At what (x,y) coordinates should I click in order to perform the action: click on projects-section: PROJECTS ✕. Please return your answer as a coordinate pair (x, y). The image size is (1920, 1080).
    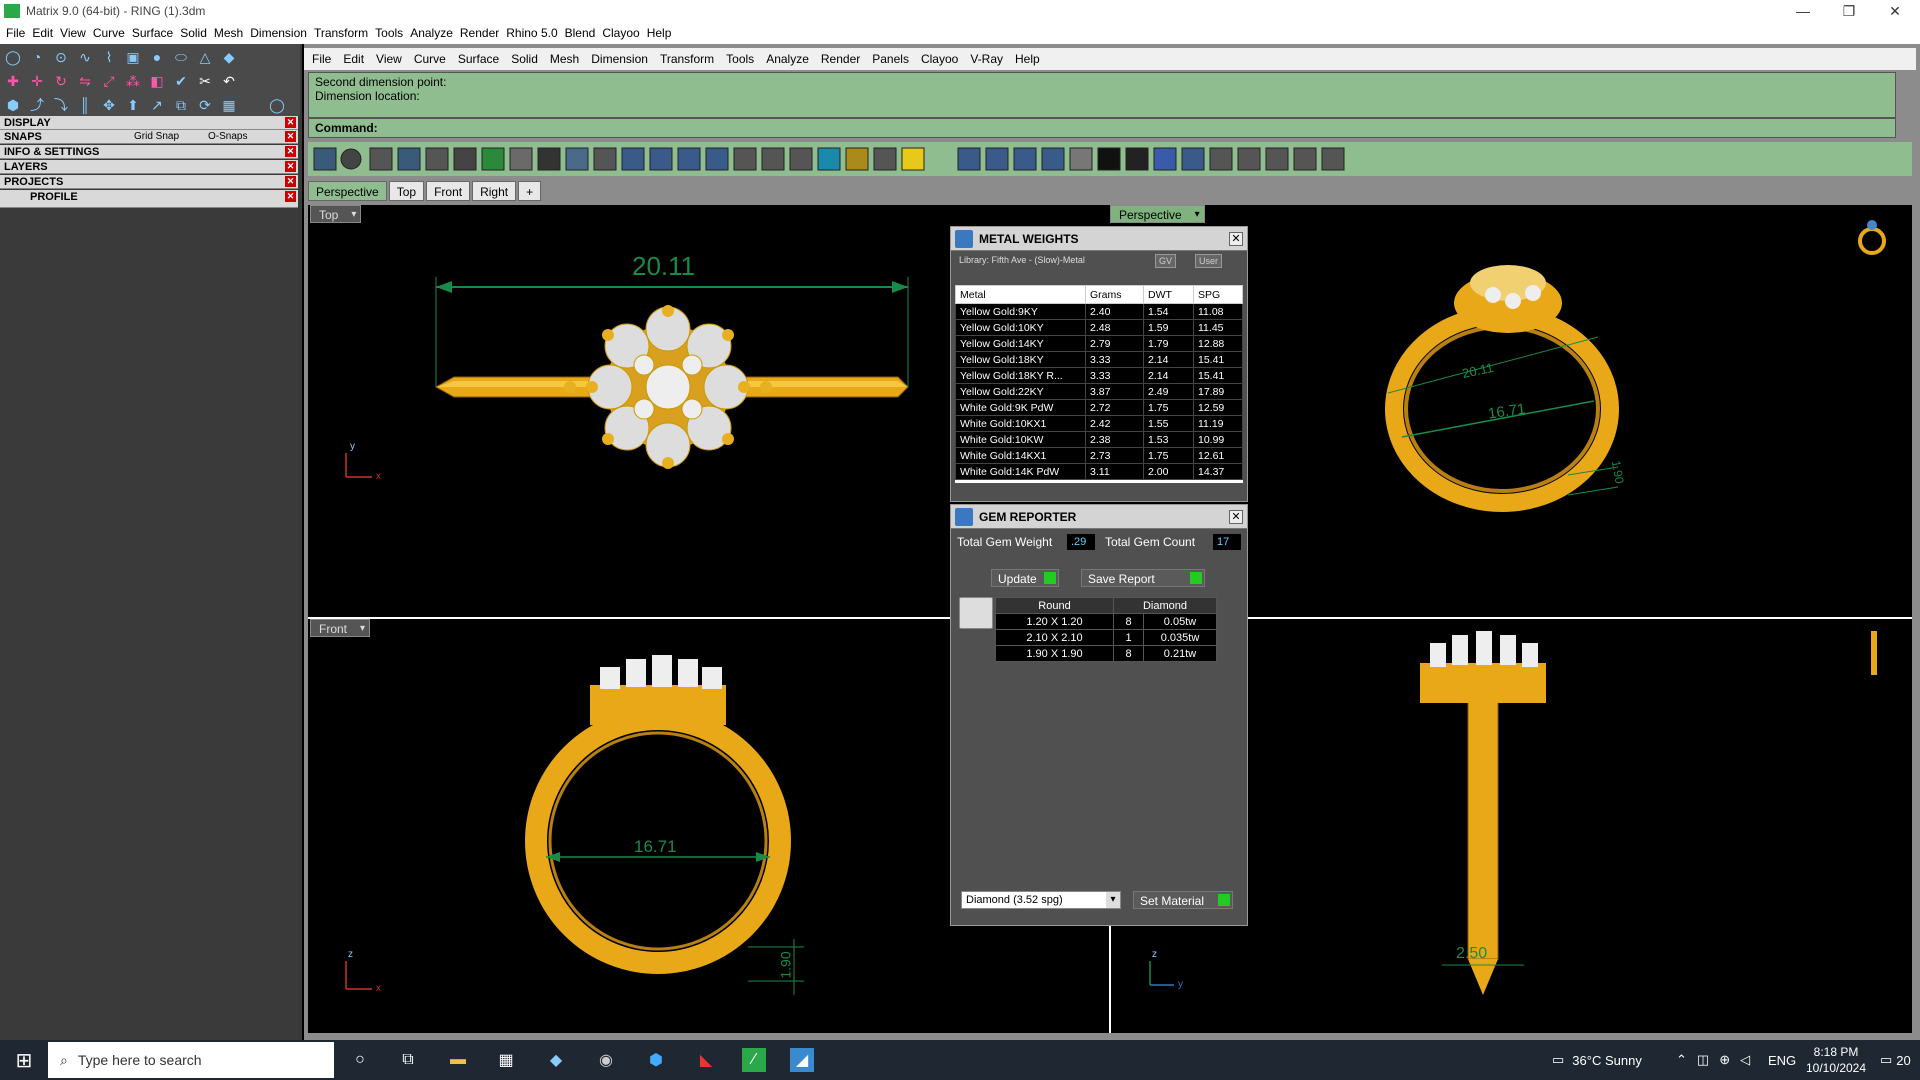
    Looking at the image, I should click on (149, 182).